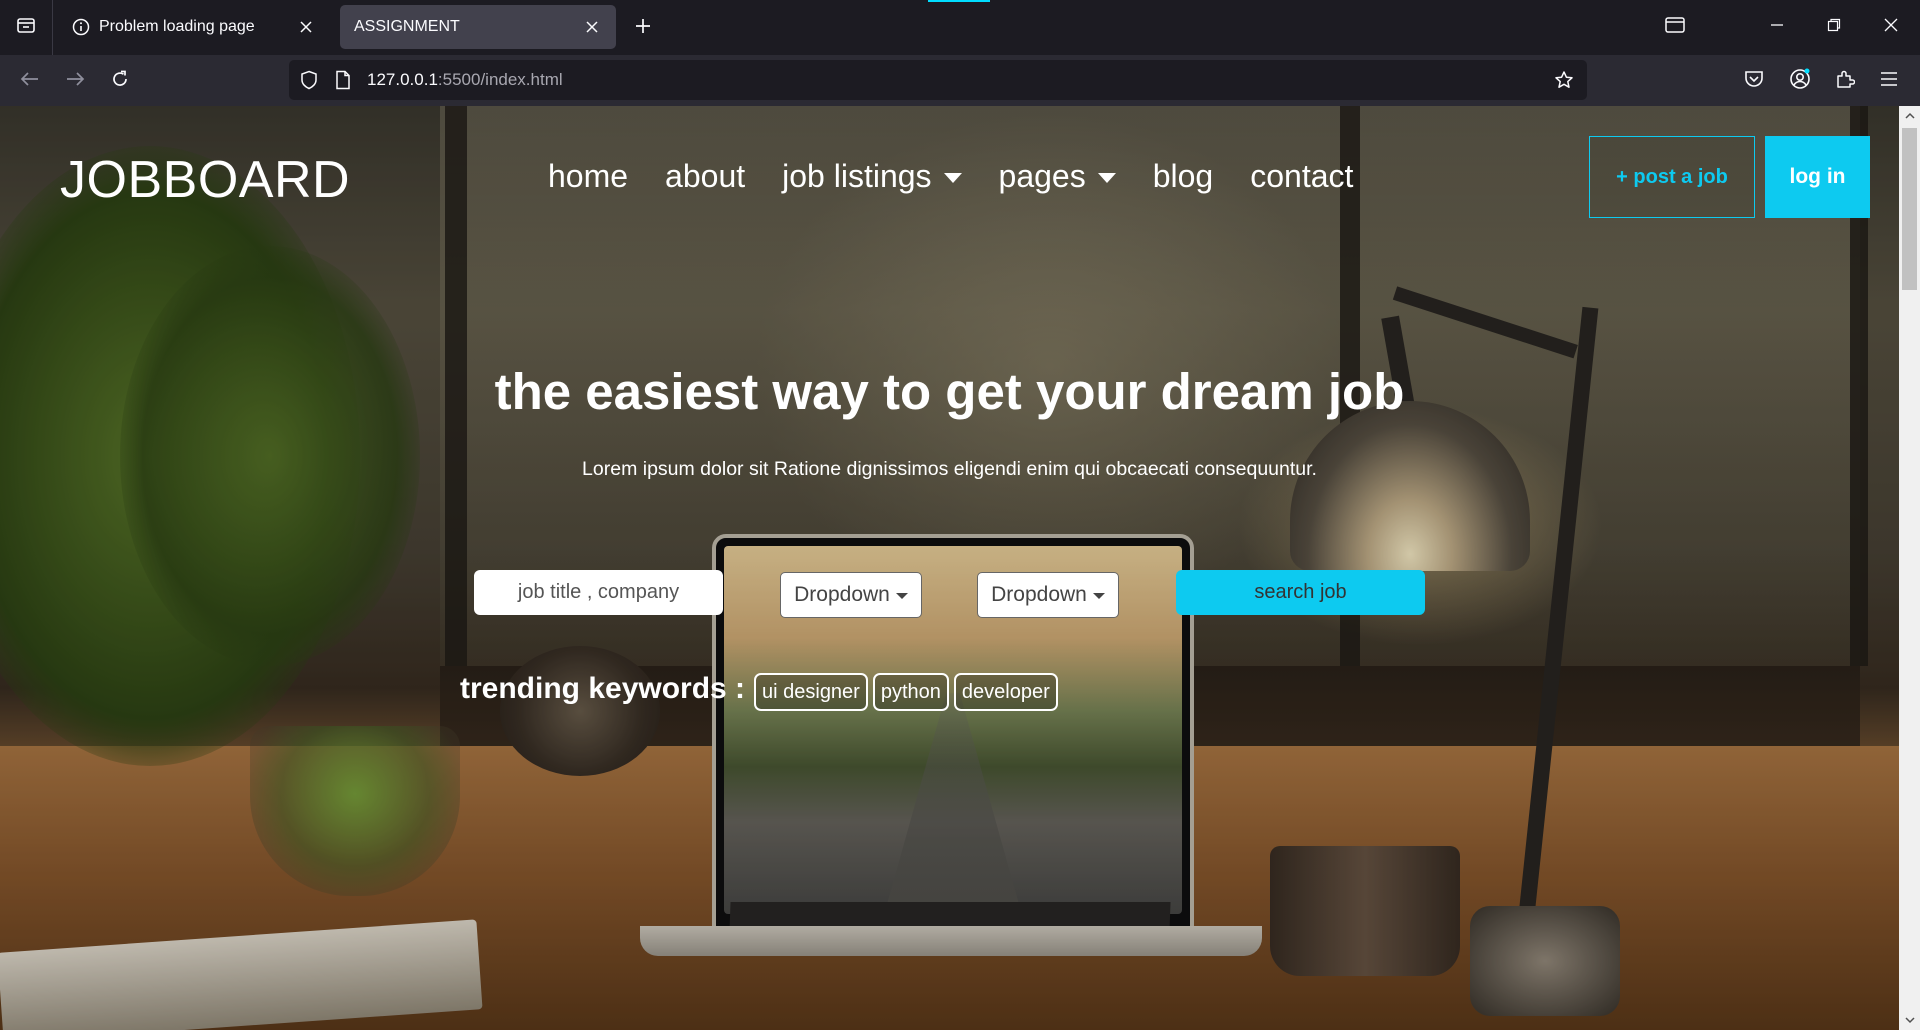 This screenshot has height=1030, width=1920. I want to click on forward-button, so click(75, 81).